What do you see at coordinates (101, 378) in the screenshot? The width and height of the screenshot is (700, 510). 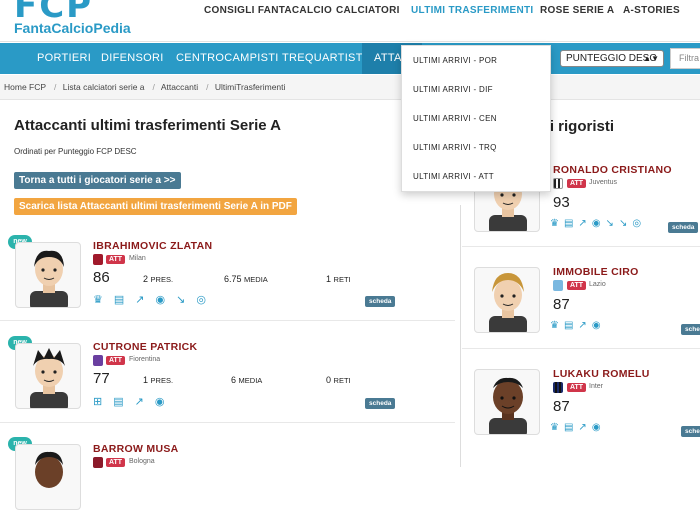 I see `player-score: 77` at bounding box center [101, 378].